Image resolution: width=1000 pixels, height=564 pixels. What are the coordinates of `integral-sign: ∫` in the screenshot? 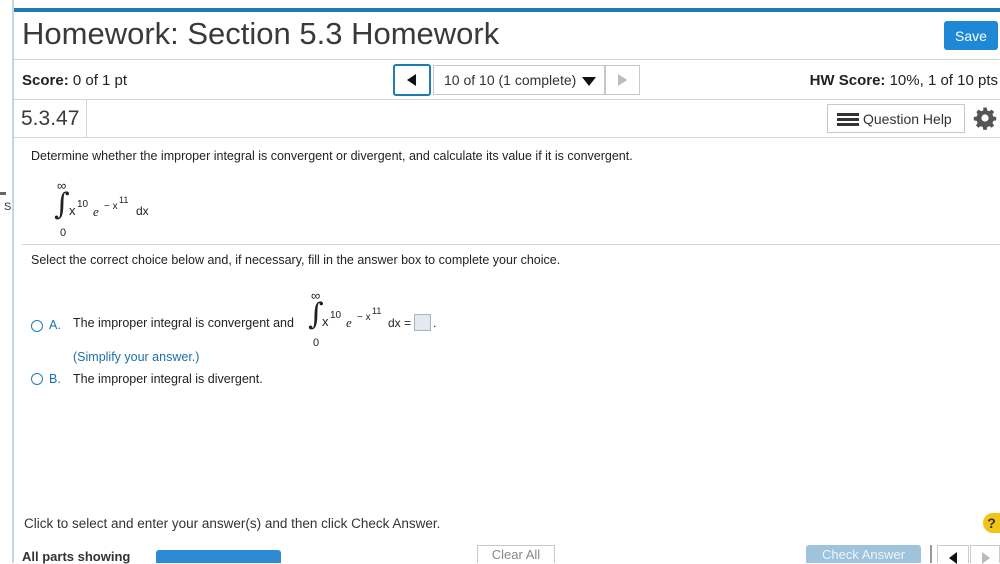 It's located at (62, 204).